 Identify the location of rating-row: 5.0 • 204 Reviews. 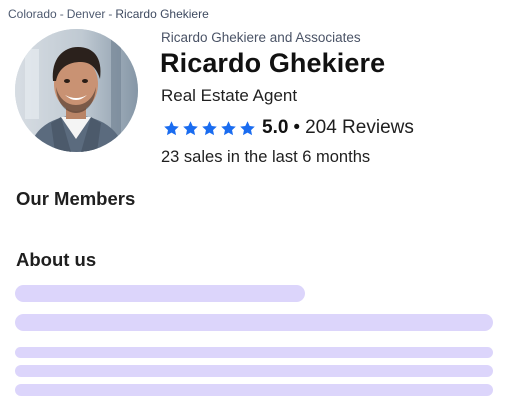
(288, 128).